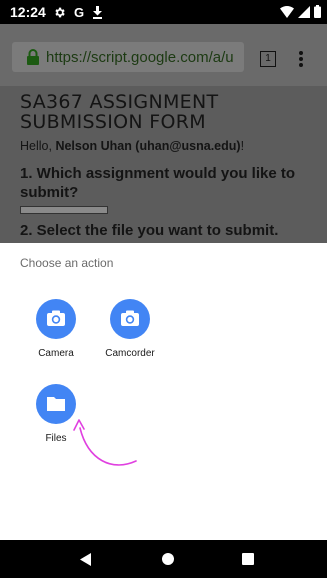 Image resolution: width=327 pixels, height=578 pixels. I want to click on home-icon, so click(168, 559).